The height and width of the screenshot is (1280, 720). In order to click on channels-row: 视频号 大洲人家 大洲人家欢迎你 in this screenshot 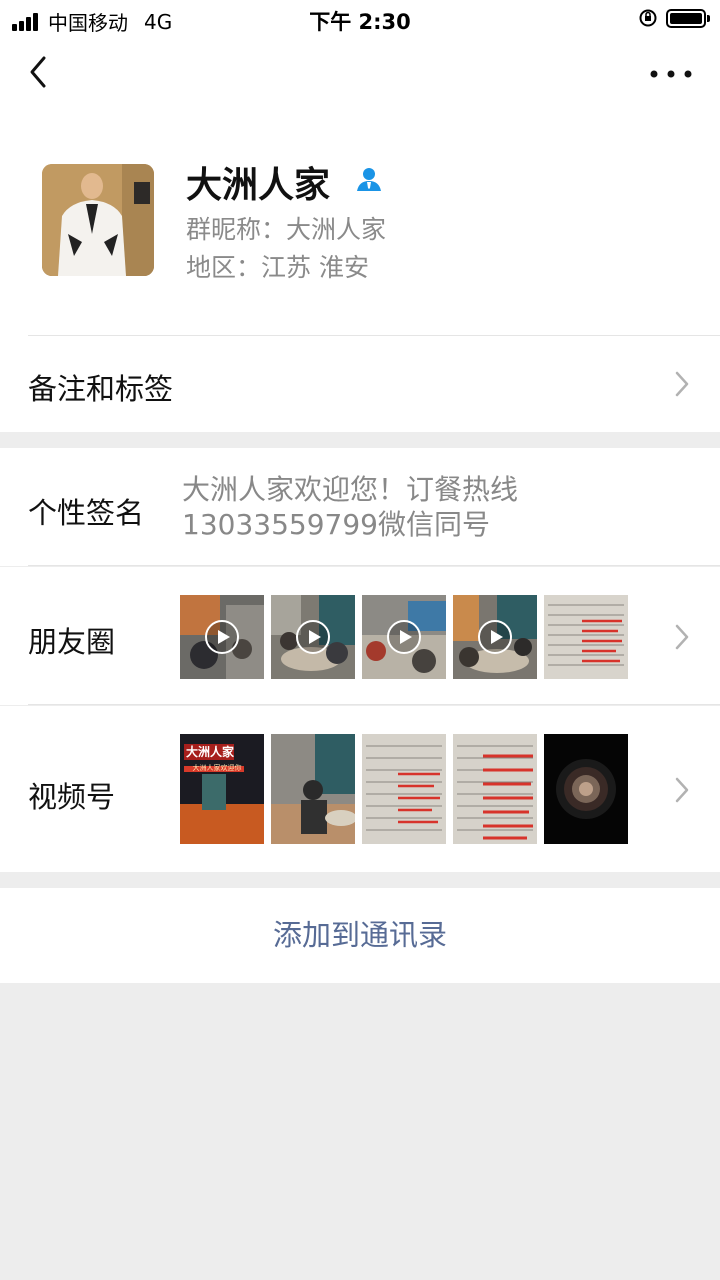, I will do `click(360, 789)`.